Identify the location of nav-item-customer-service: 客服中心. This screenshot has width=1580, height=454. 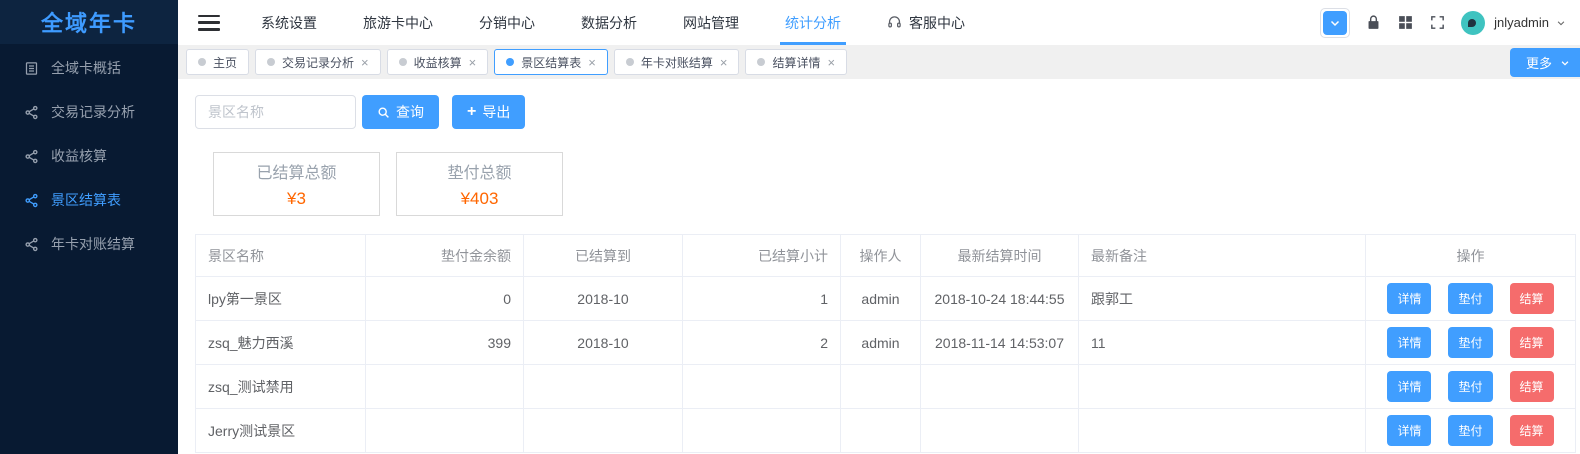
(926, 22).